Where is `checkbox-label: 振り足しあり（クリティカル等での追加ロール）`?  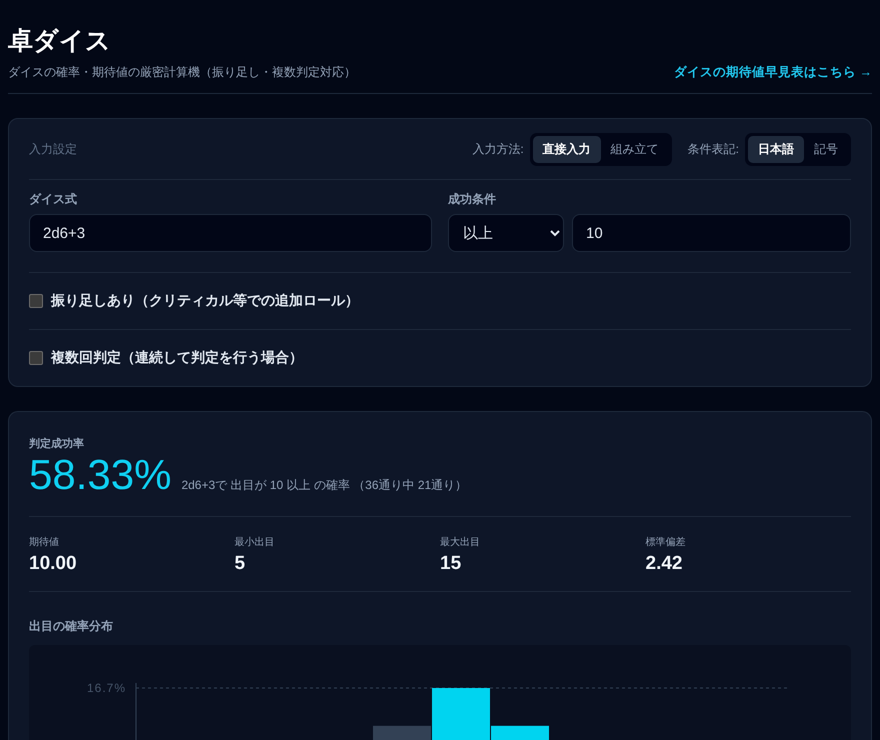 checkbox-label: 振り足しあり（クリティカル等での追加ロール） is located at coordinates (205, 301).